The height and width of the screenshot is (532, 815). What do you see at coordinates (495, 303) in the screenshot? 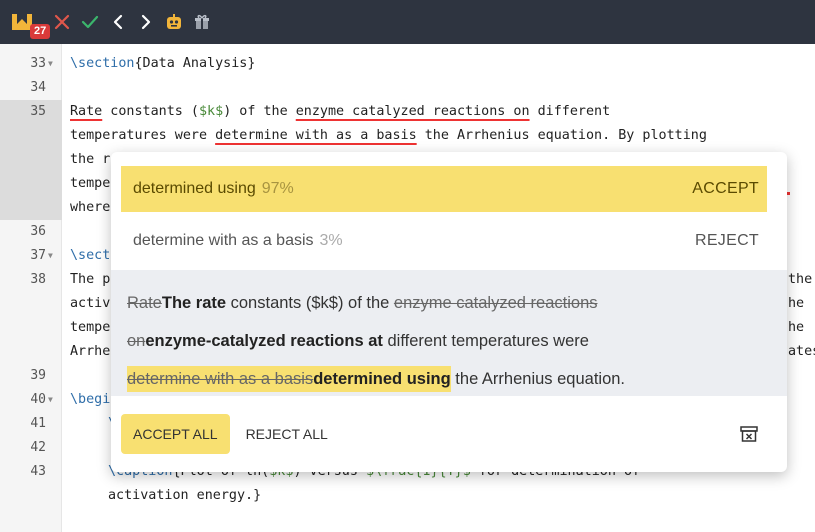
I see `deleted-text: enzyme catalyzed reactions` at bounding box center [495, 303].